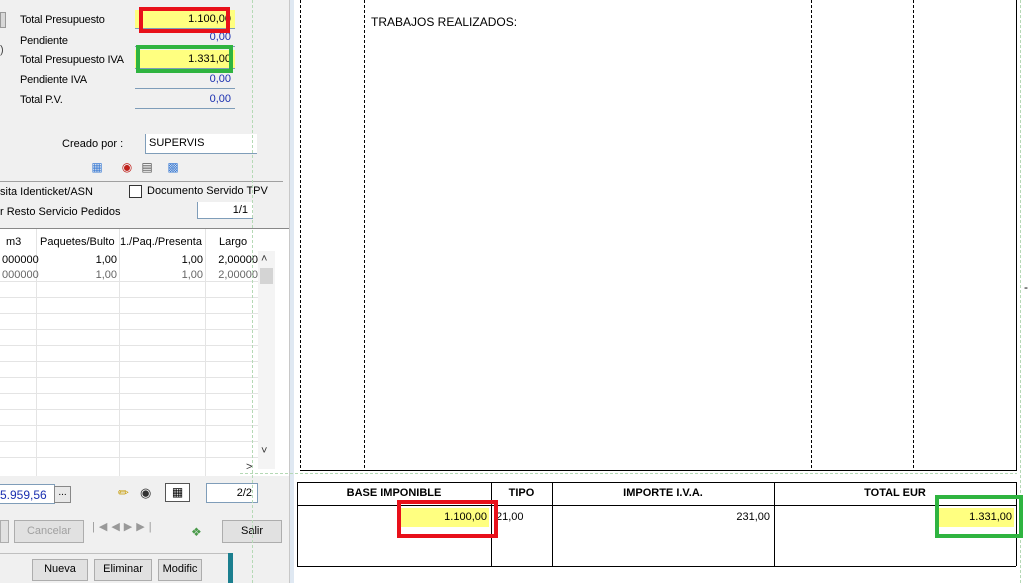 The image size is (1030, 583). What do you see at coordinates (144, 80) in the screenshot?
I see `pendiente-iva-row: Pendiente IVA 0,00` at bounding box center [144, 80].